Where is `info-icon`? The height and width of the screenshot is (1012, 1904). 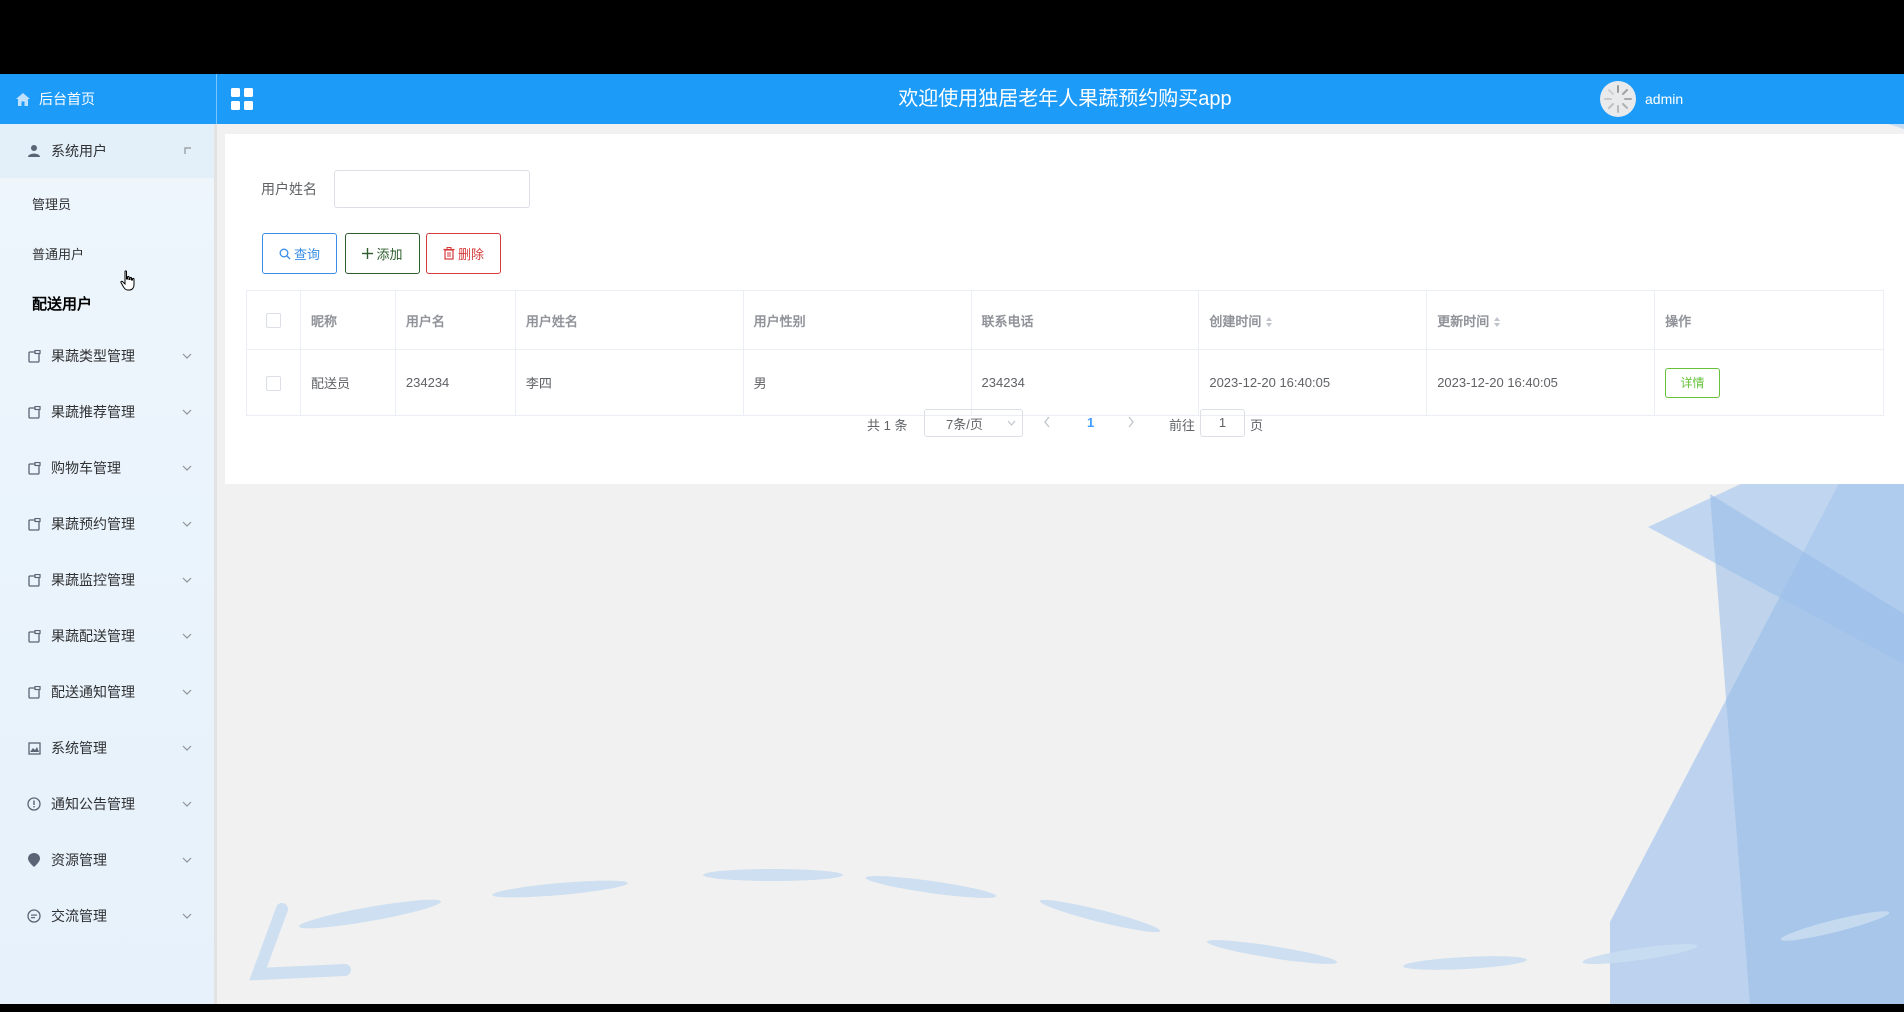 info-icon is located at coordinates (34, 804).